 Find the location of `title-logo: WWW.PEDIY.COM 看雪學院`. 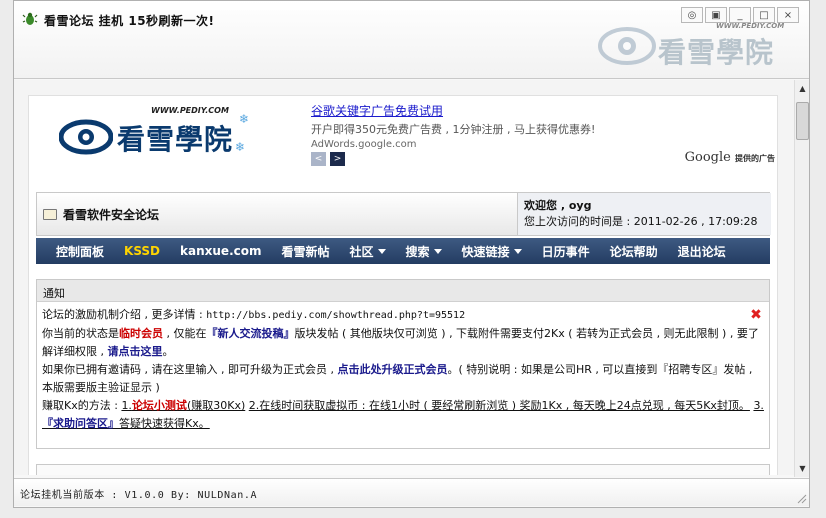

title-logo: WWW.PEDIY.COM 看雪學院 is located at coordinates (698, 45).